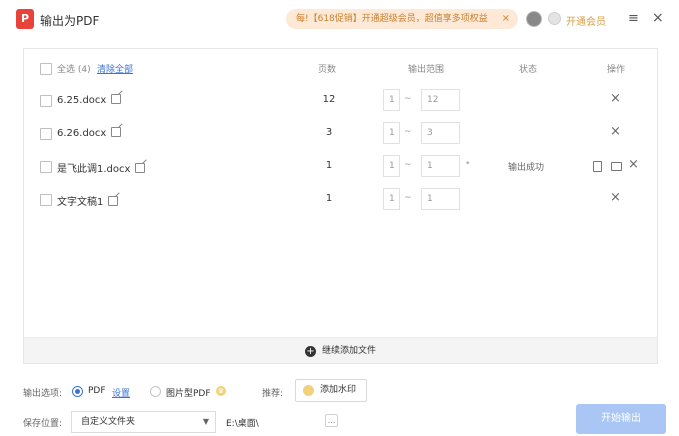 The width and height of the screenshot is (679, 436). What do you see at coordinates (121, 392) in the screenshot?
I see `settings-link: 设置` at bounding box center [121, 392].